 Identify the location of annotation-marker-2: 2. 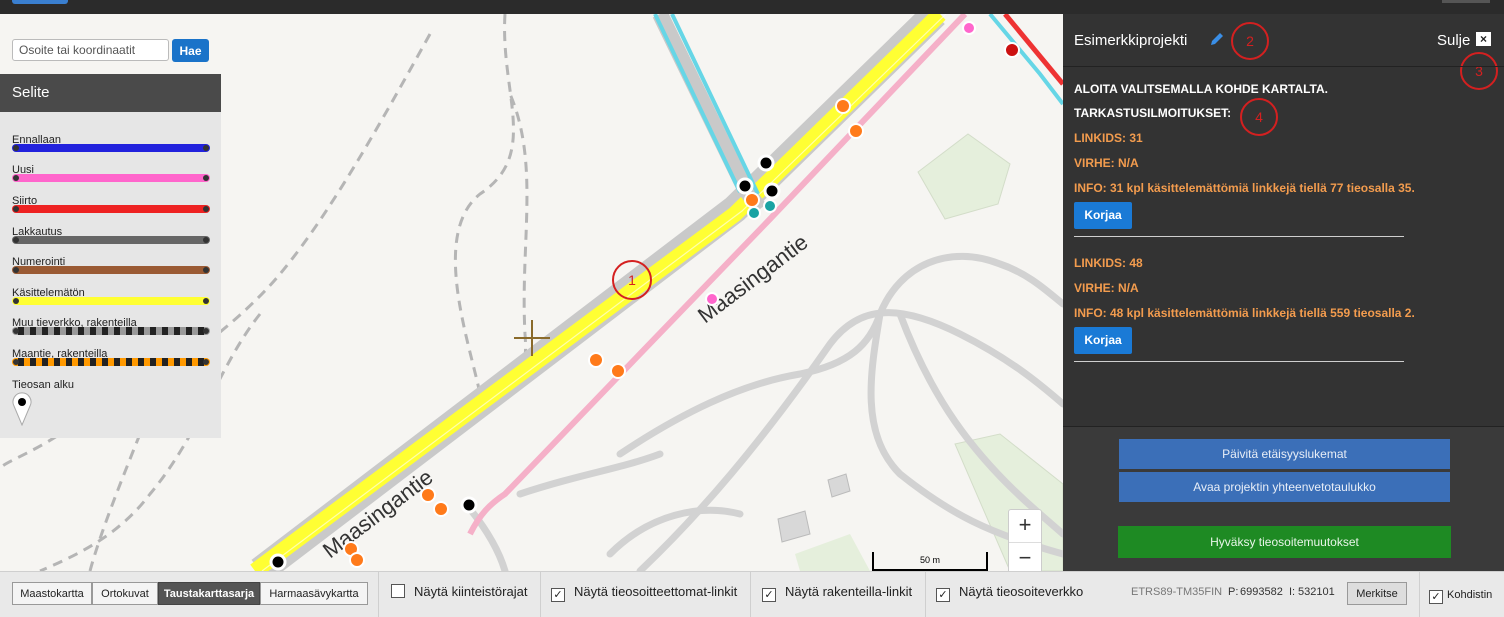
(1250, 41).